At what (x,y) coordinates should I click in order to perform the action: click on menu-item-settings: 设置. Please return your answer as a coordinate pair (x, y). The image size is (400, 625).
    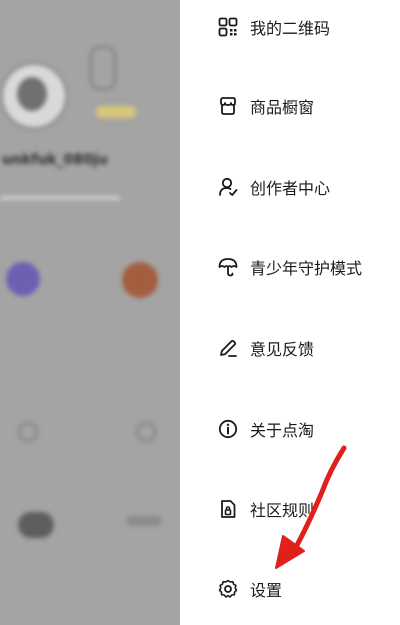
    Looking at the image, I should click on (250, 589).